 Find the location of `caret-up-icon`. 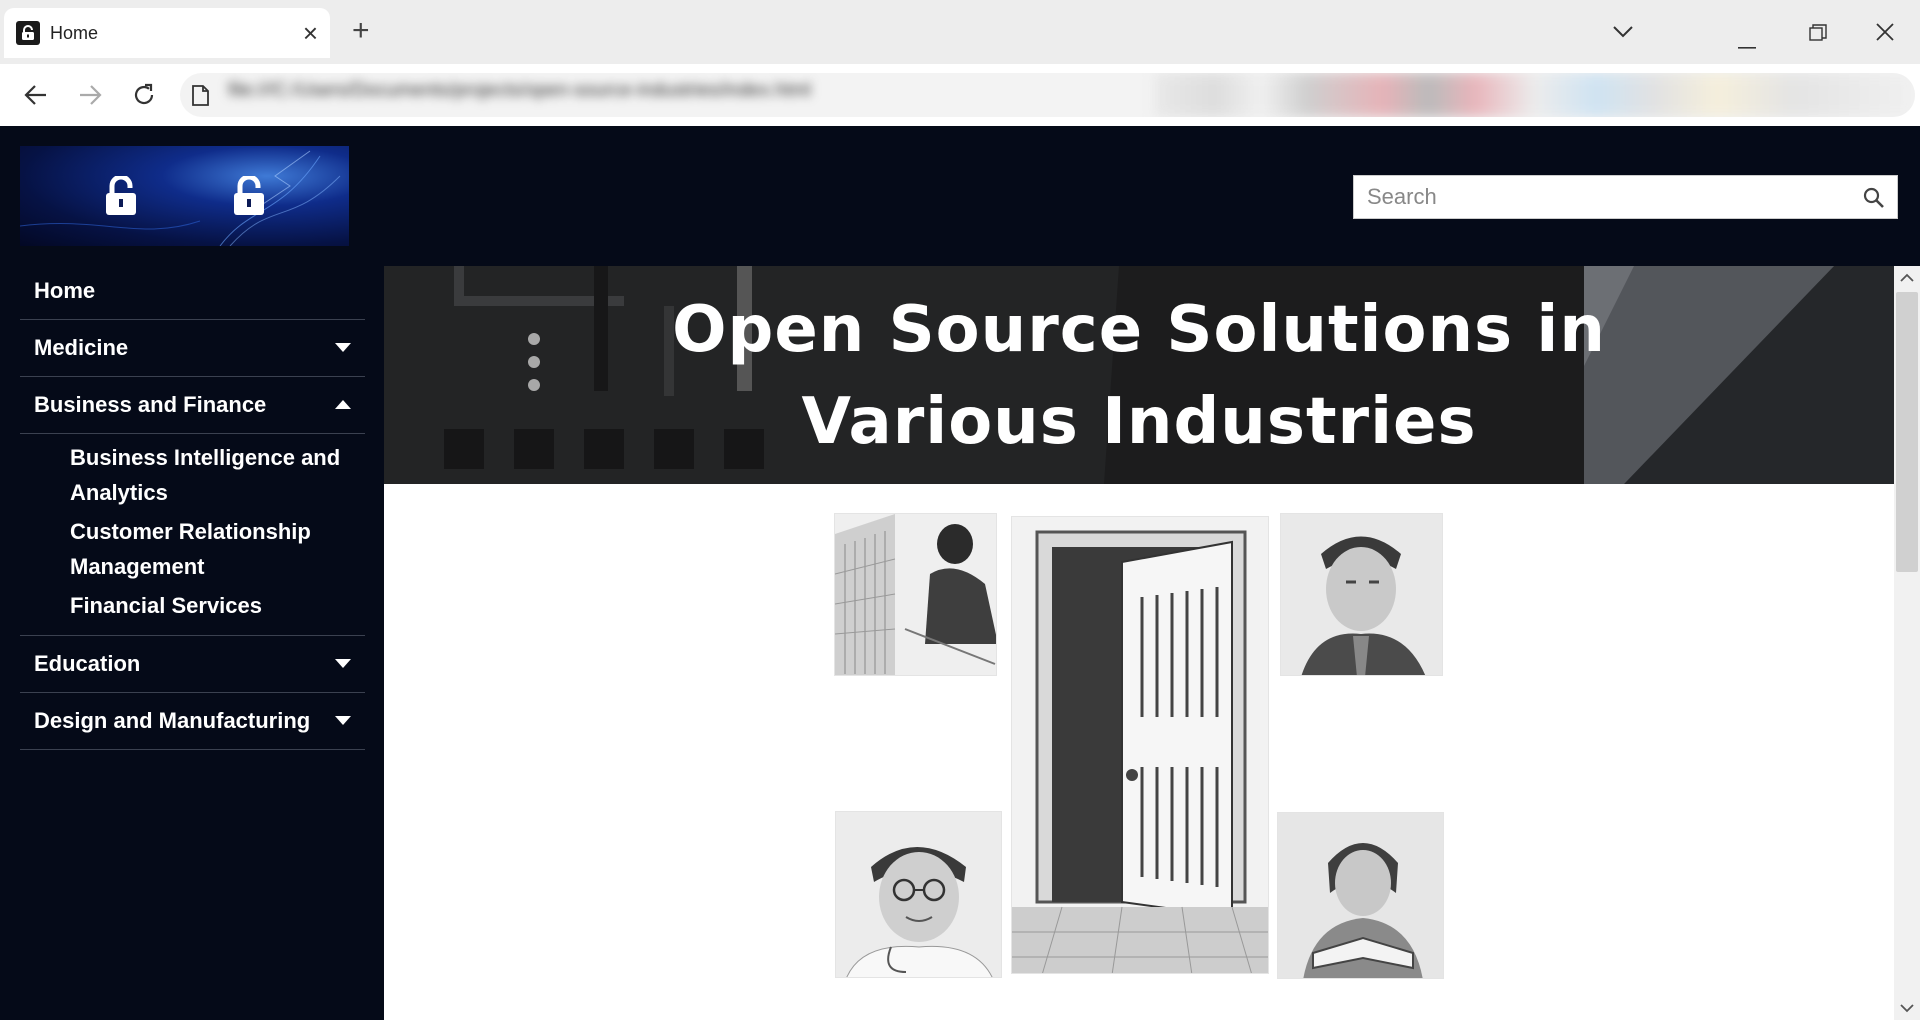

caret-up-icon is located at coordinates (343, 404).